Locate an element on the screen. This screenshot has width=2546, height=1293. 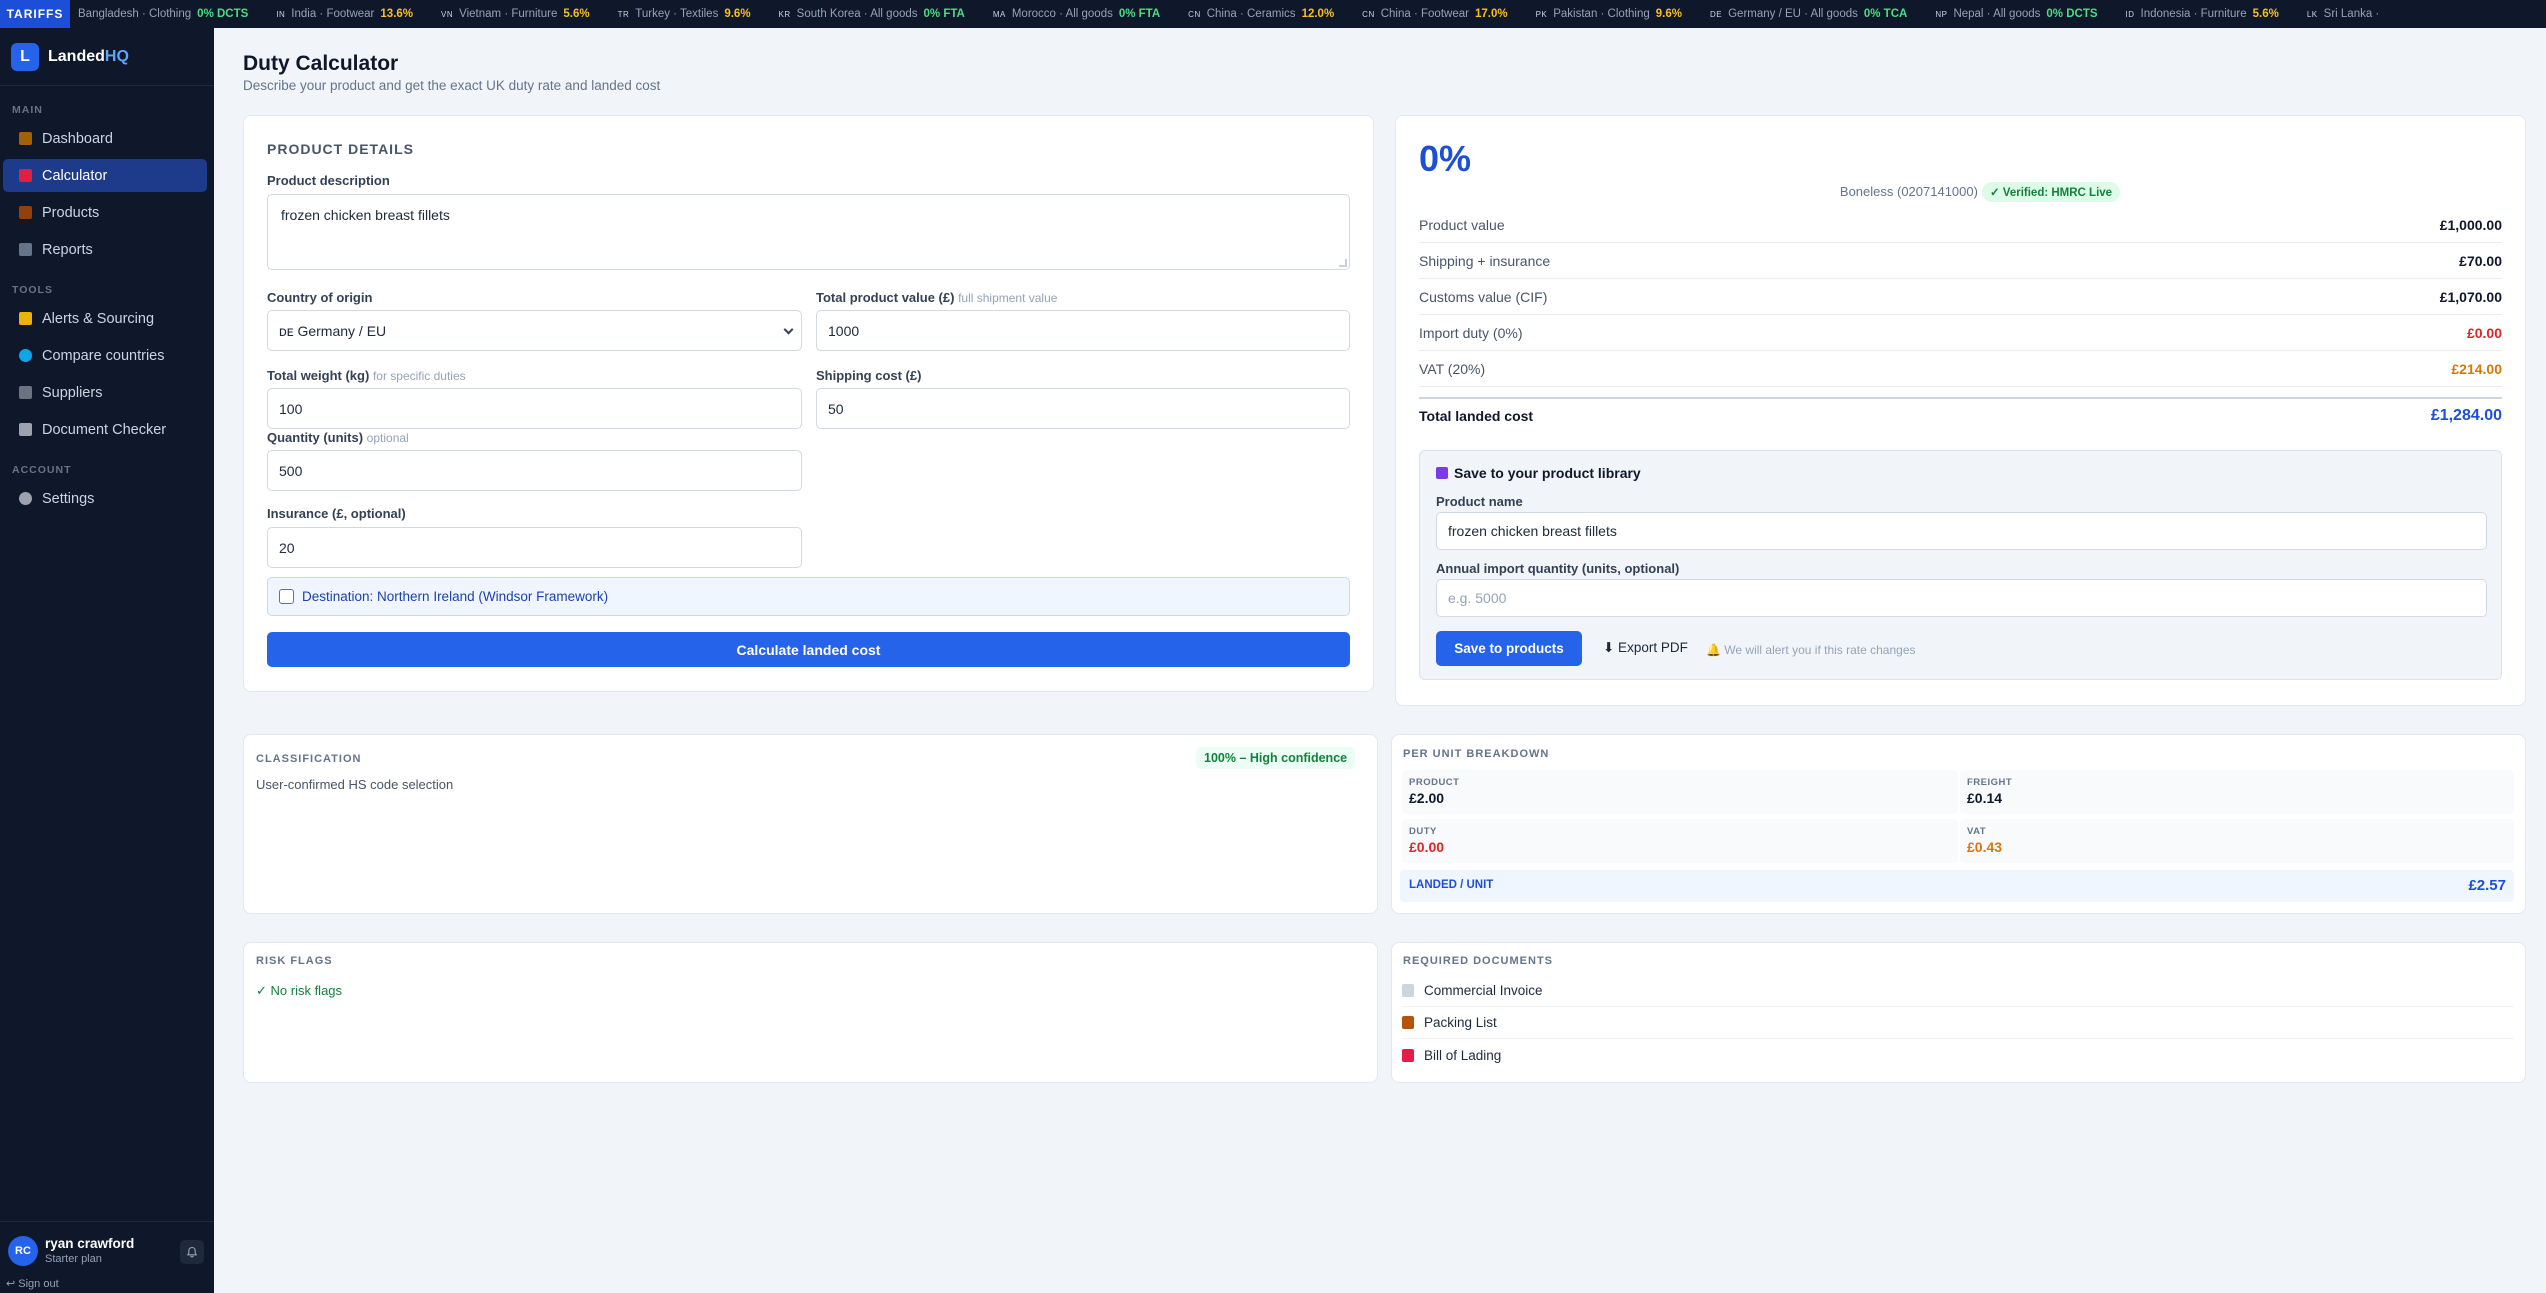
description-value: frozen chicken breast fillets is located at coordinates (365, 215).